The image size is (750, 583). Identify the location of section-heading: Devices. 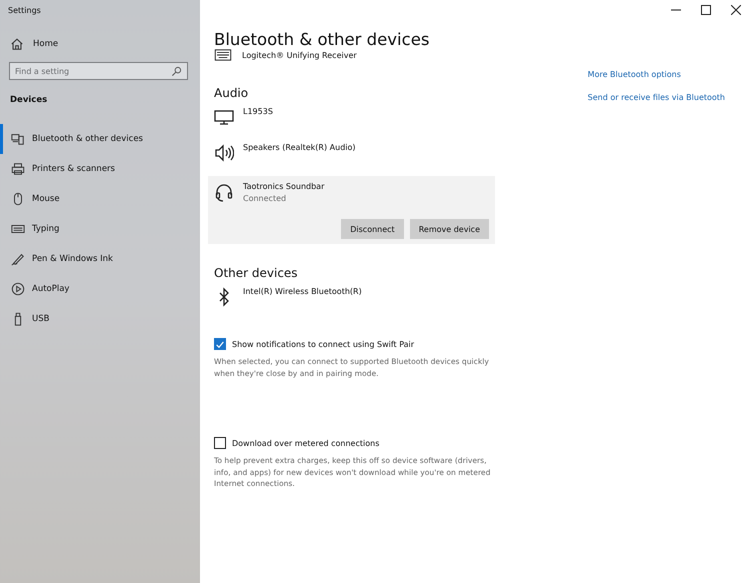
(28, 100).